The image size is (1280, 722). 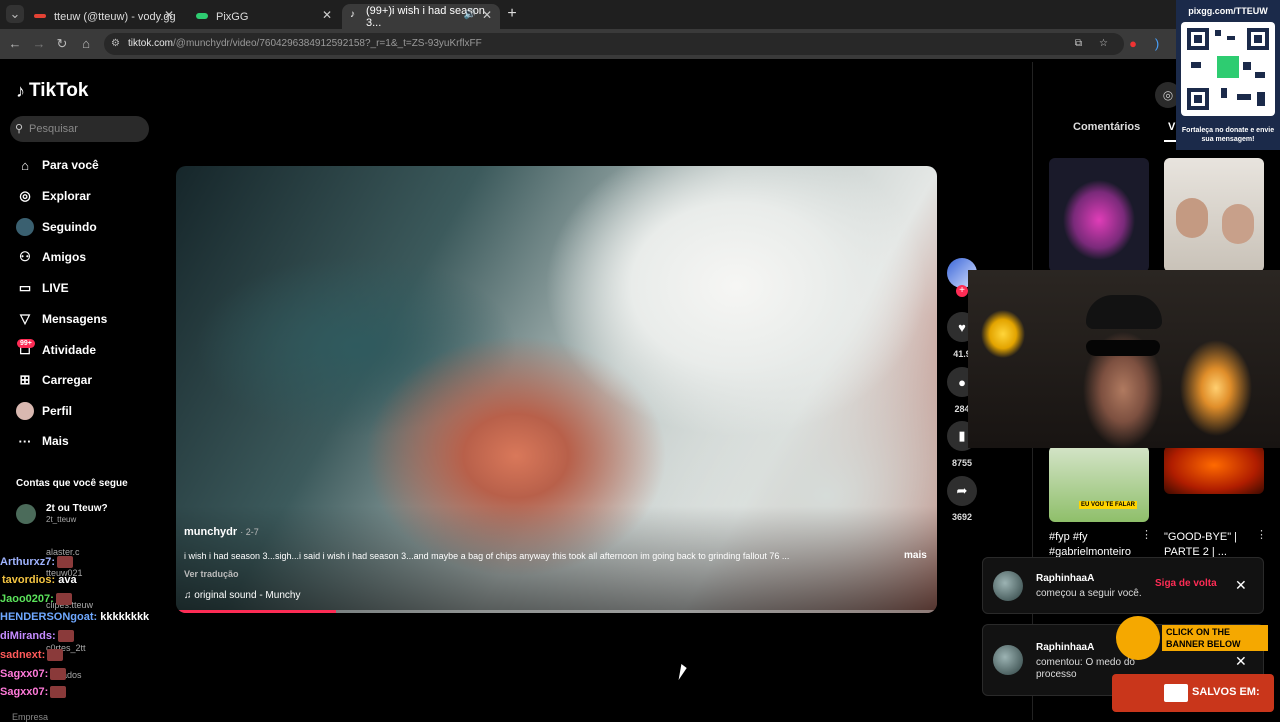 I want to click on nav-explorar: ◎ Explorar, so click(x=53, y=196).